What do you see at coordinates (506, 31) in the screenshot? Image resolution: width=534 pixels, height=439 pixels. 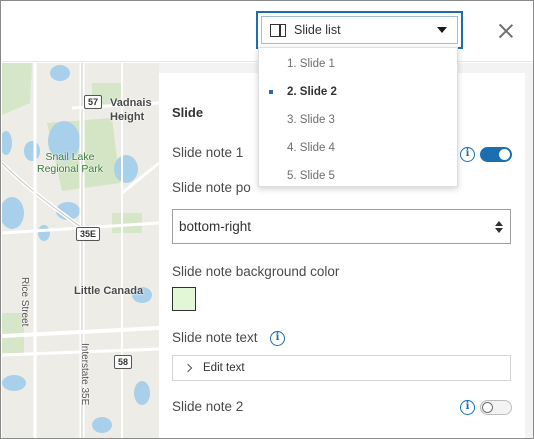 I see `close-icon` at bounding box center [506, 31].